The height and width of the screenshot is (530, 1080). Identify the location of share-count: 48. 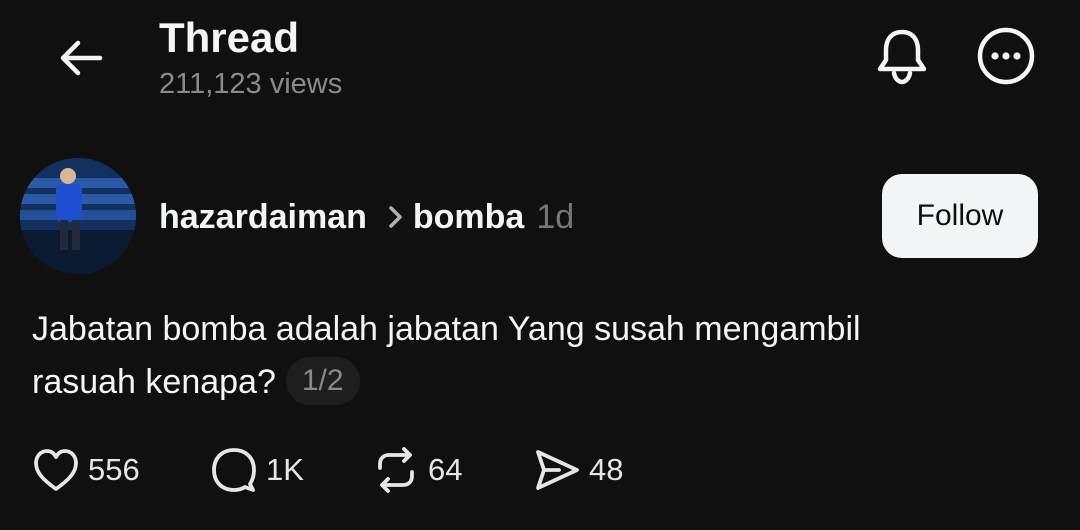
(606, 469).